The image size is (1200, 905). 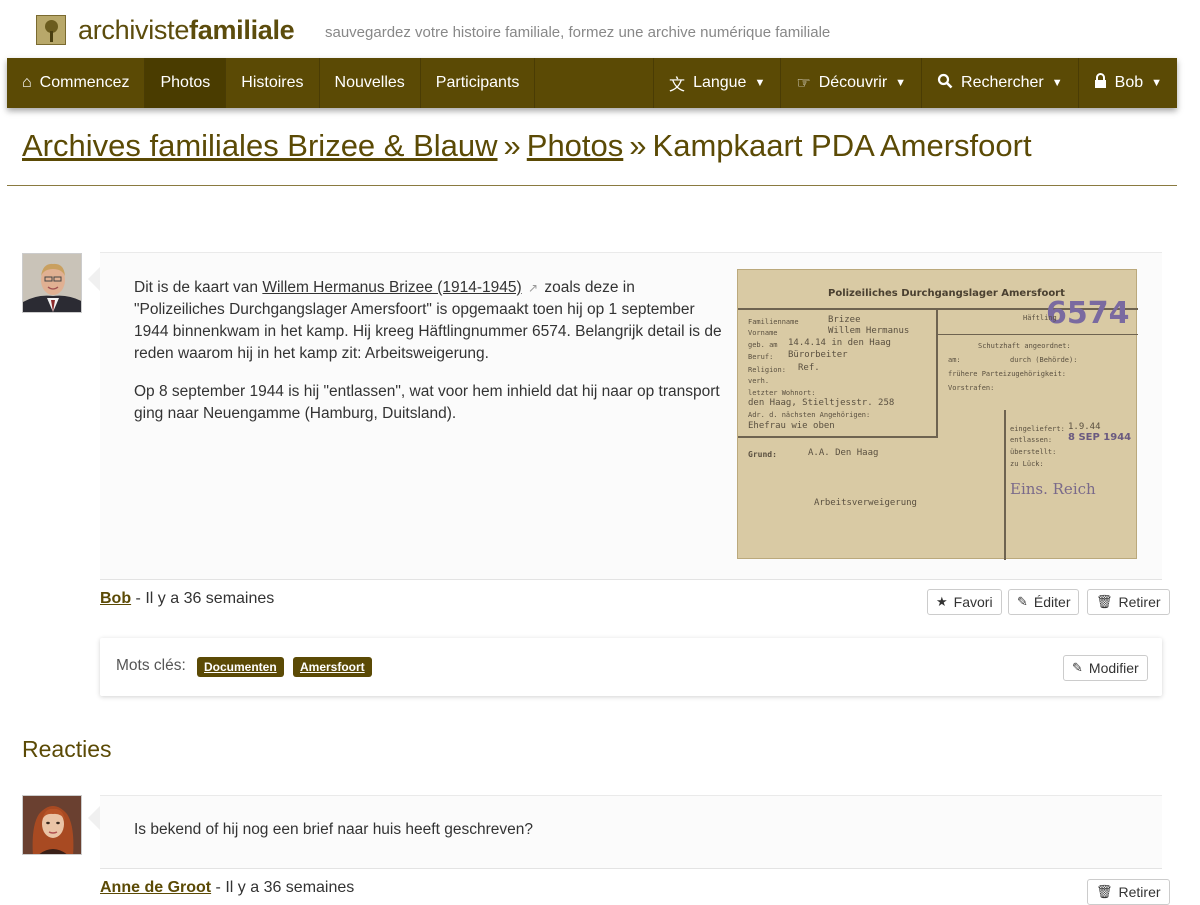 I want to click on card-label-parteizugehorigkeit: frühere Parteizugehörigkeit:, so click(x=1007, y=374).